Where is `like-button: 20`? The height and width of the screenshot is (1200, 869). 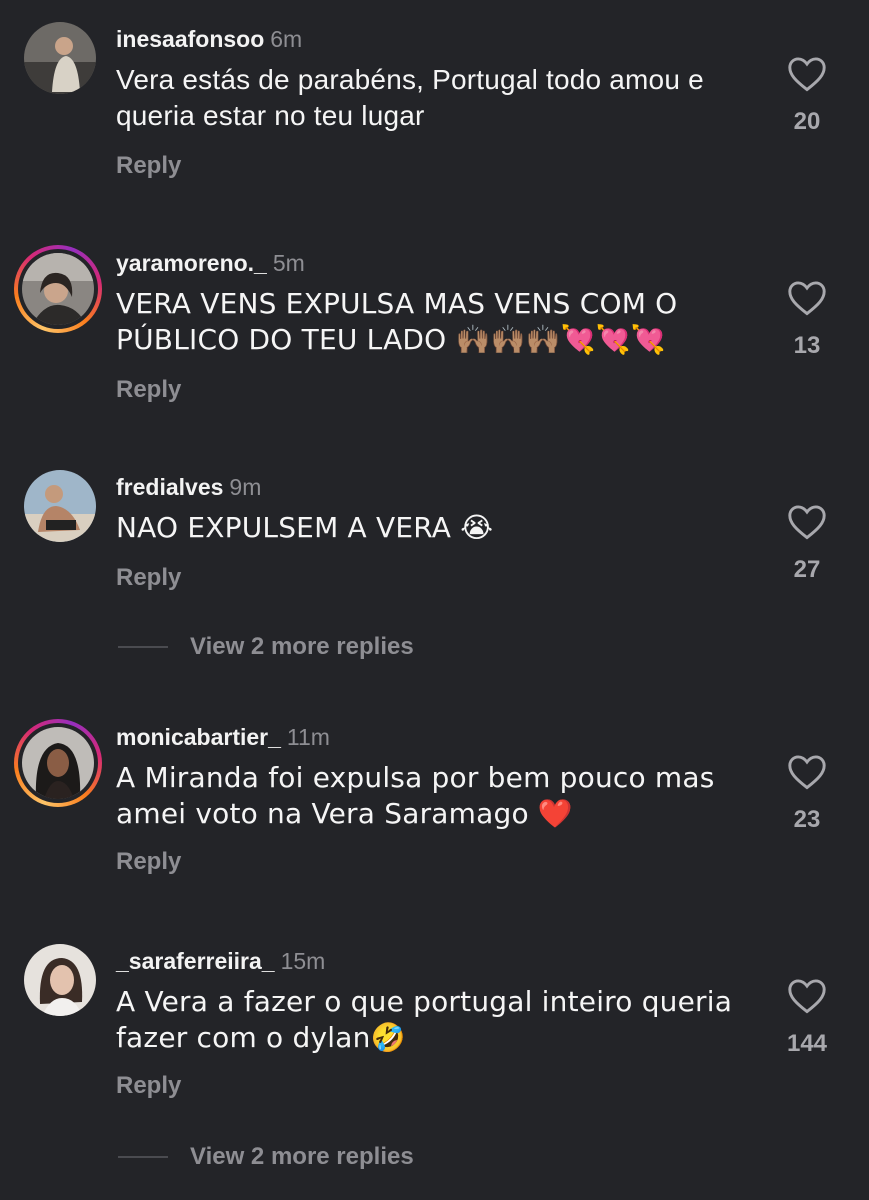
like-button: 20 is located at coordinates (807, 96).